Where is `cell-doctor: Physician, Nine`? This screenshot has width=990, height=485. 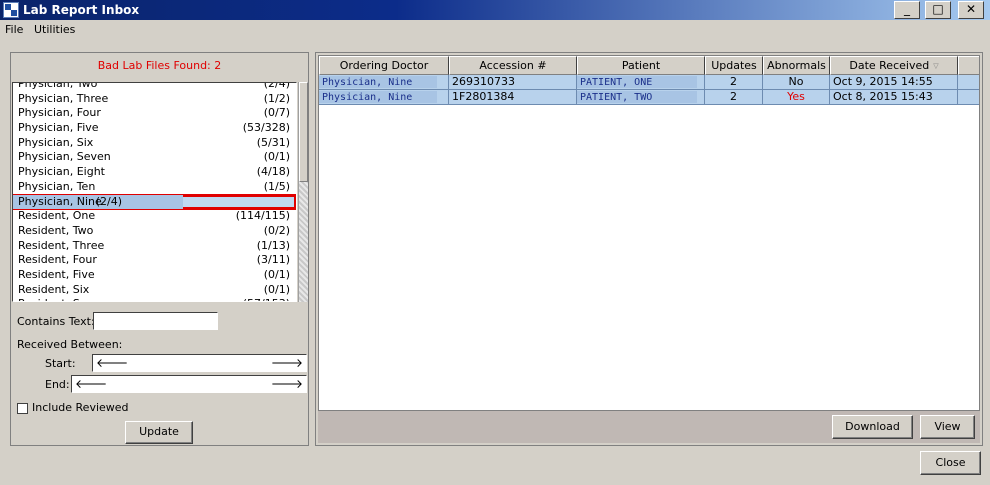 cell-doctor: Physician, Nine is located at coordinates (384, 97).